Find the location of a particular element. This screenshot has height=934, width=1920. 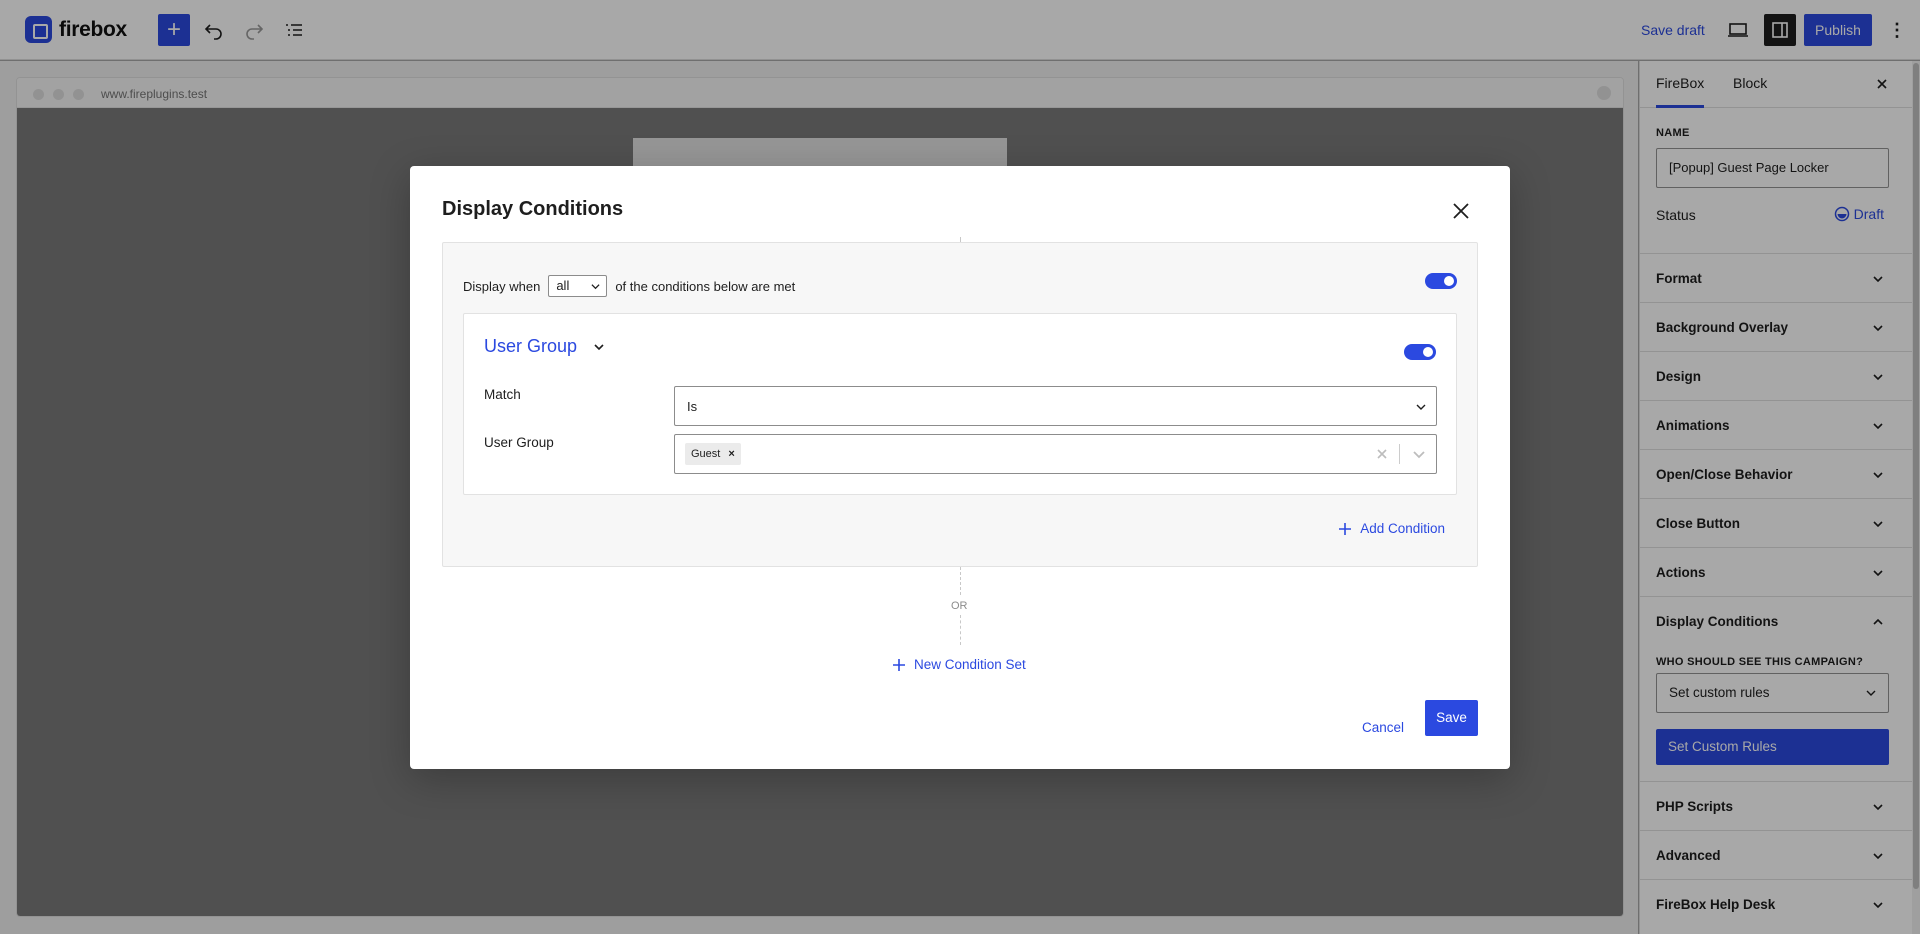

new-condition-set-button: New Condition Set is located at coordinates (959, 664).